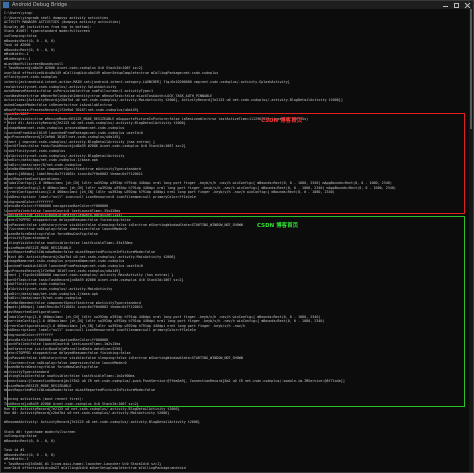  Describe the element at coordinates (471, 69) in the screenshot. I see `scroll-thumb` at that location.